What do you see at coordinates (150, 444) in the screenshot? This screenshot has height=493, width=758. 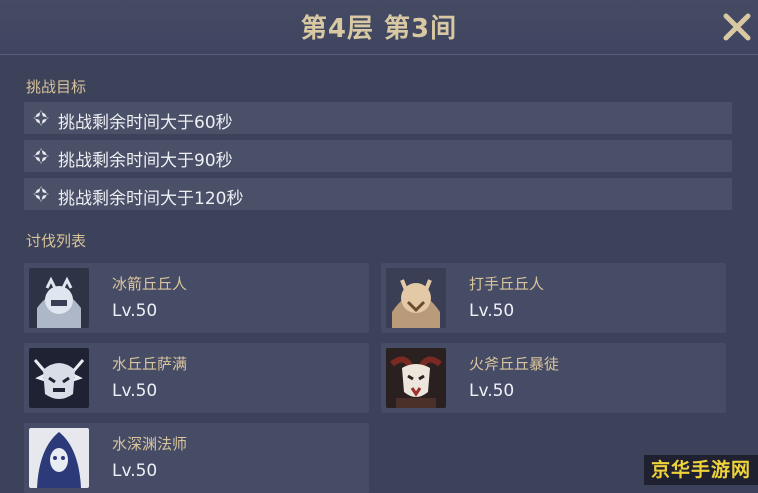 I see `enemy-name: 水深渊法师` at bounding box center [150, 444].